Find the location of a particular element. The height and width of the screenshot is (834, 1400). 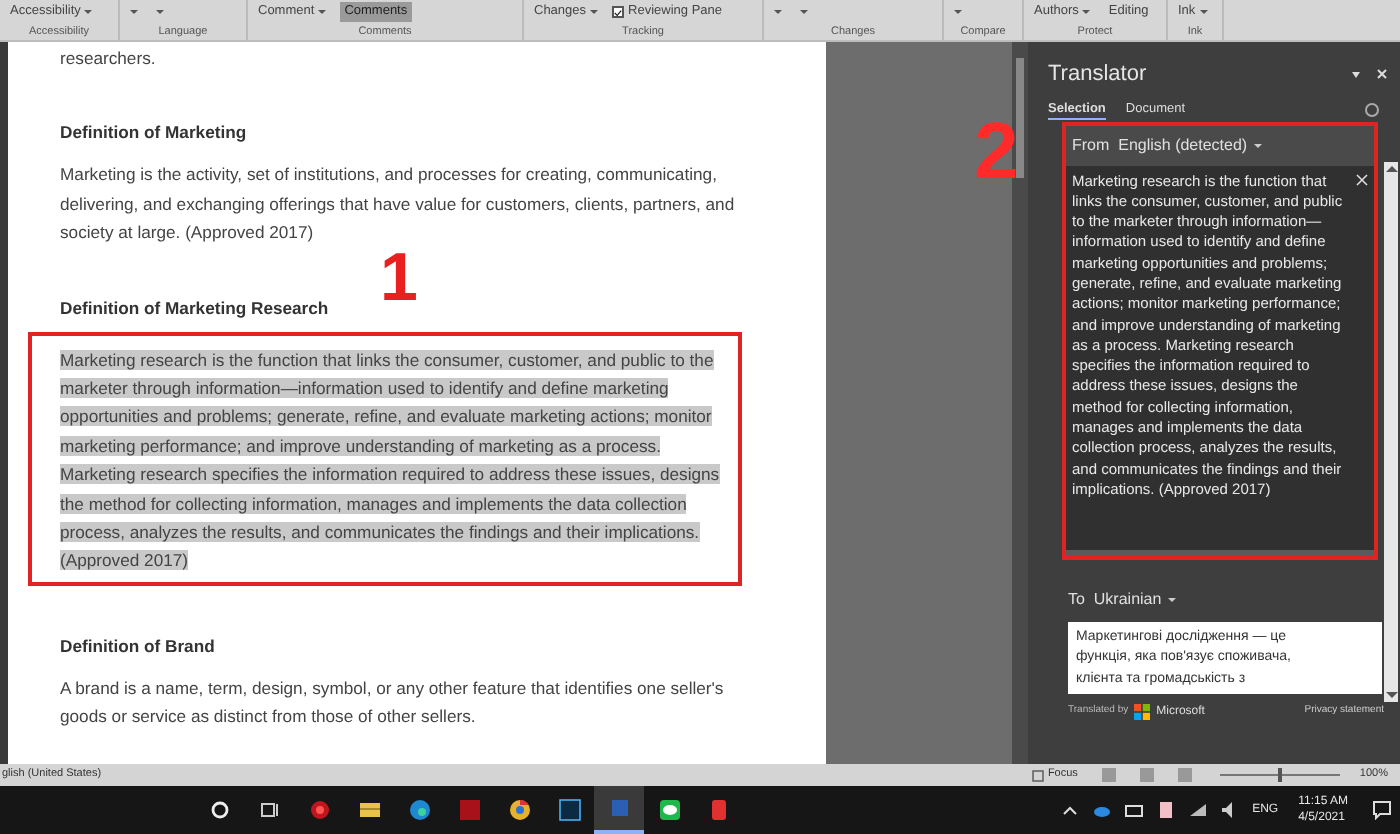

battery-icon is located at coordinates (1134, 810).